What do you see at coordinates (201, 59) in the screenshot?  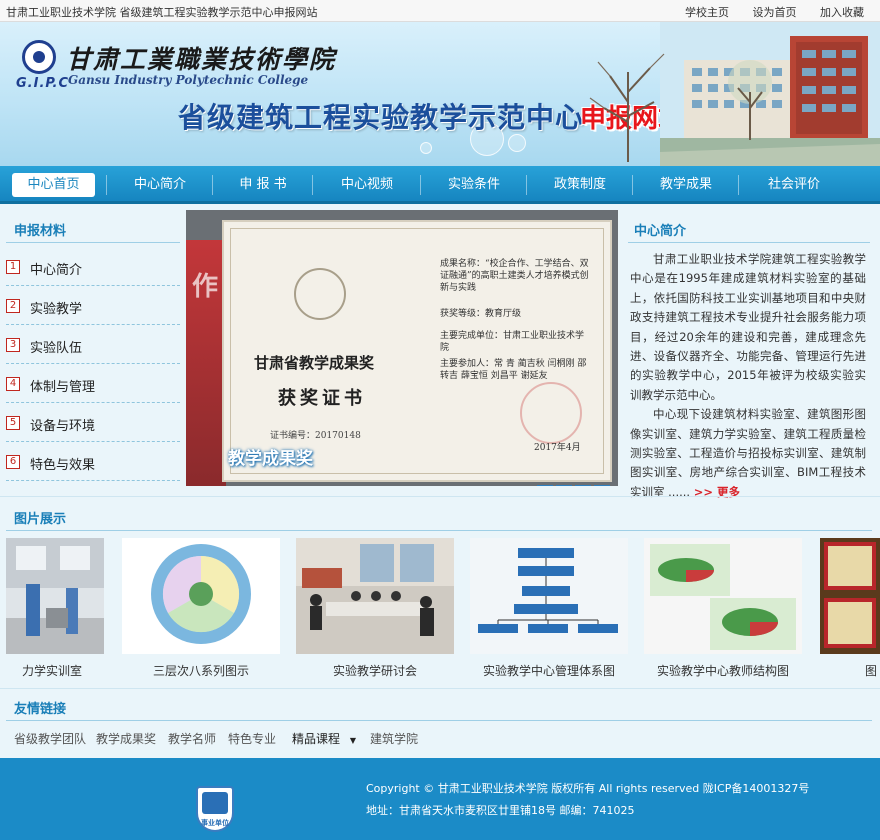 I see `school-name-cn: 甘肃工業職業技術學院` at bounding box center [201, 59].